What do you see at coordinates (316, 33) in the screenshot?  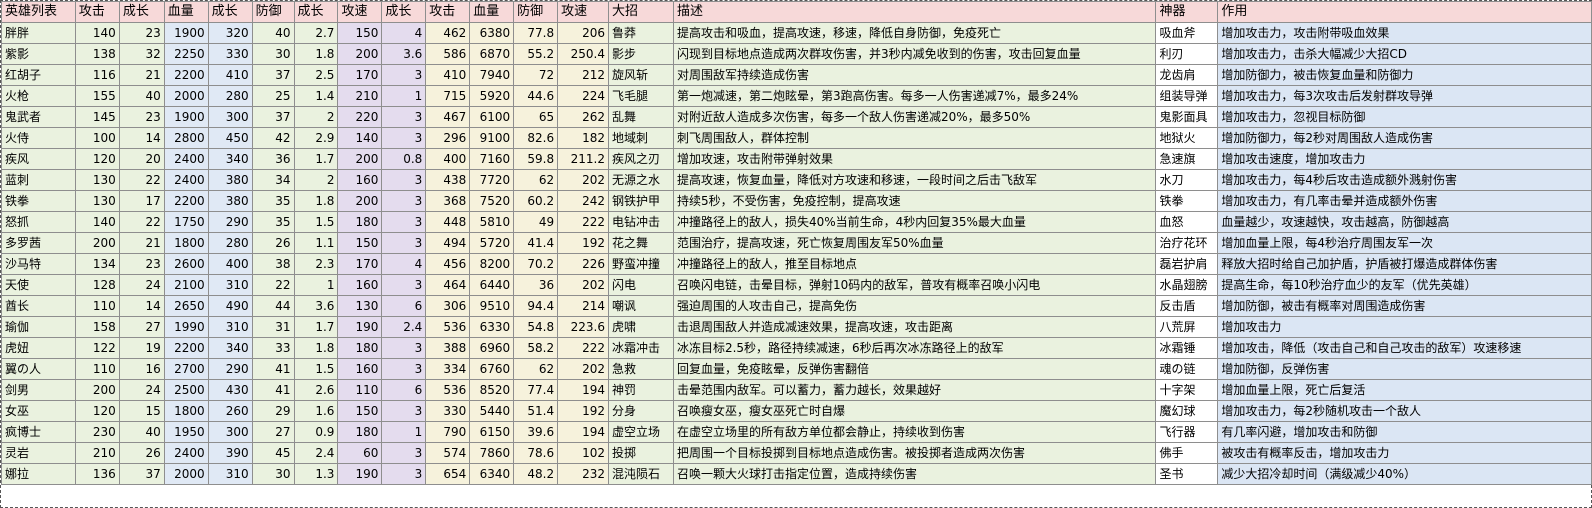 I see `cell-defense-growth: 2.7` at bounding box center [316, 33].